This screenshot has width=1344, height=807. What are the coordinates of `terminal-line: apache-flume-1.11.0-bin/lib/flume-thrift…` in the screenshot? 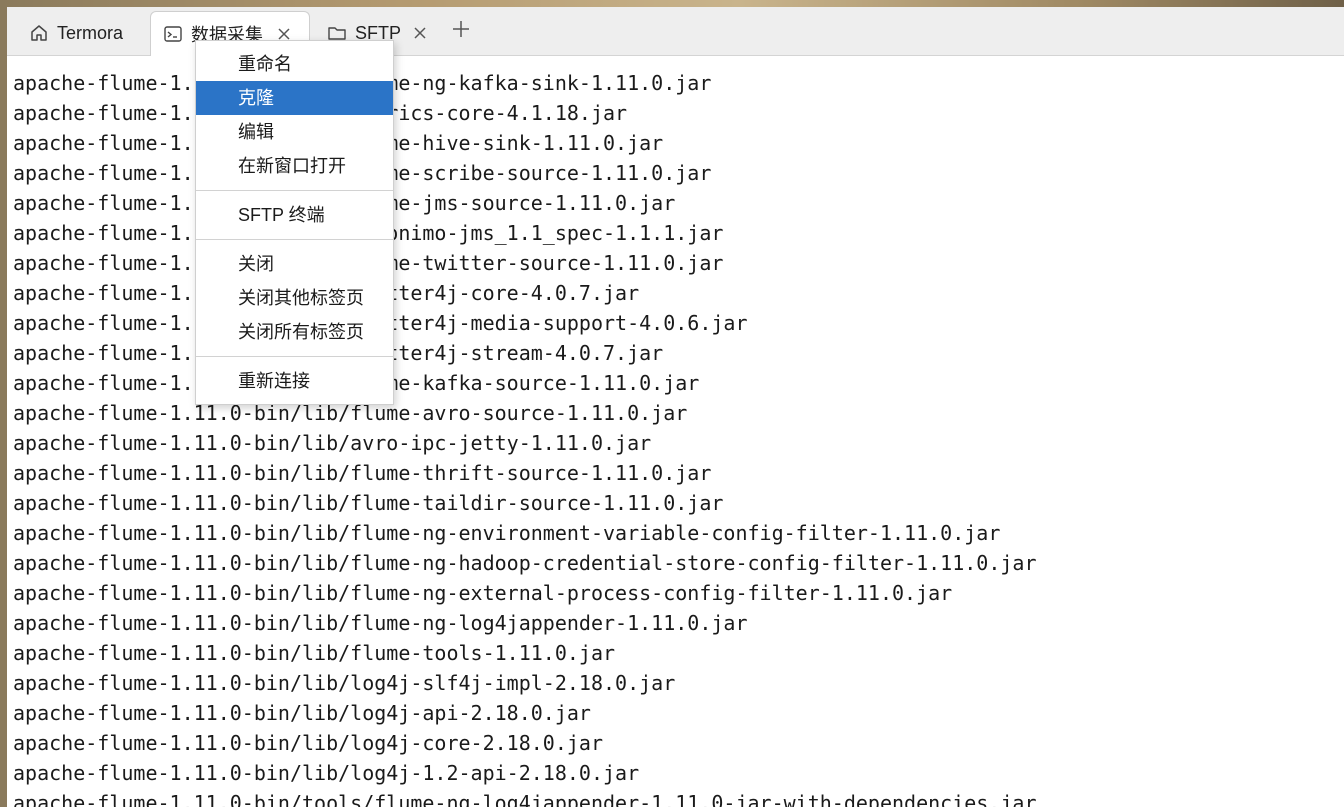 It's located at (362, 473).